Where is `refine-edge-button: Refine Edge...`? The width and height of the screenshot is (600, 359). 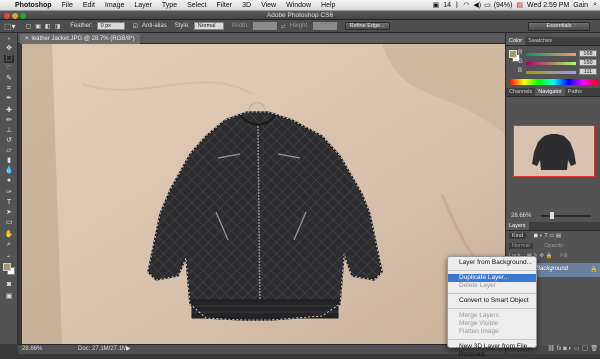
refine-edge-button: Refine Edge... is located at coordinates (367, 26).